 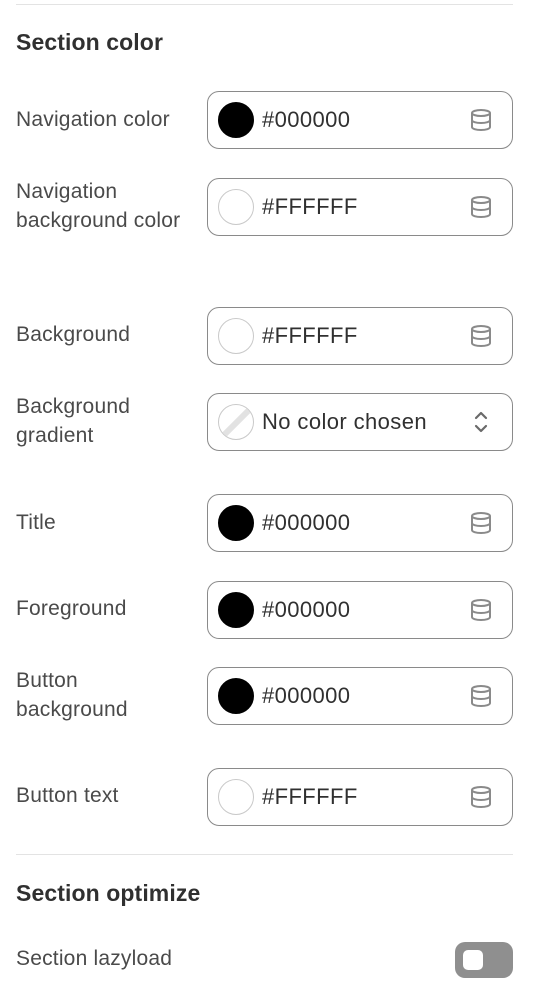 I want to click on navigation-background-color-value: #FFFFFF, so click(x=310, y=206).